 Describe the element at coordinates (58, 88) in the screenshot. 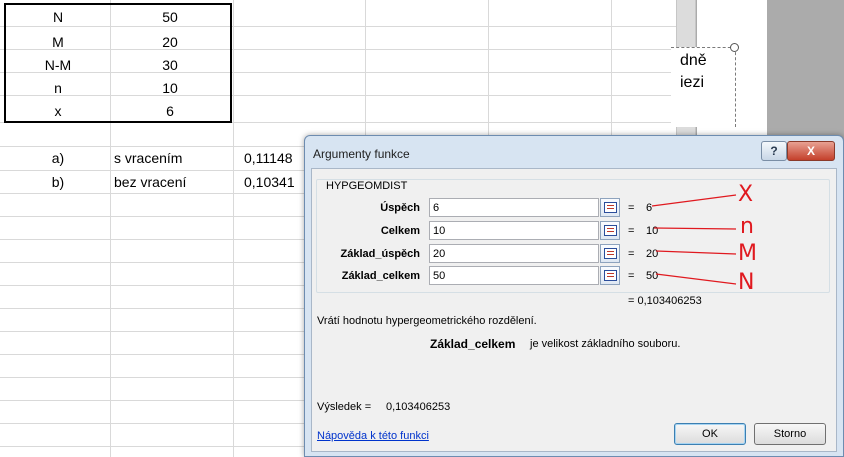

I see `table-label-n-small: n` at that location.